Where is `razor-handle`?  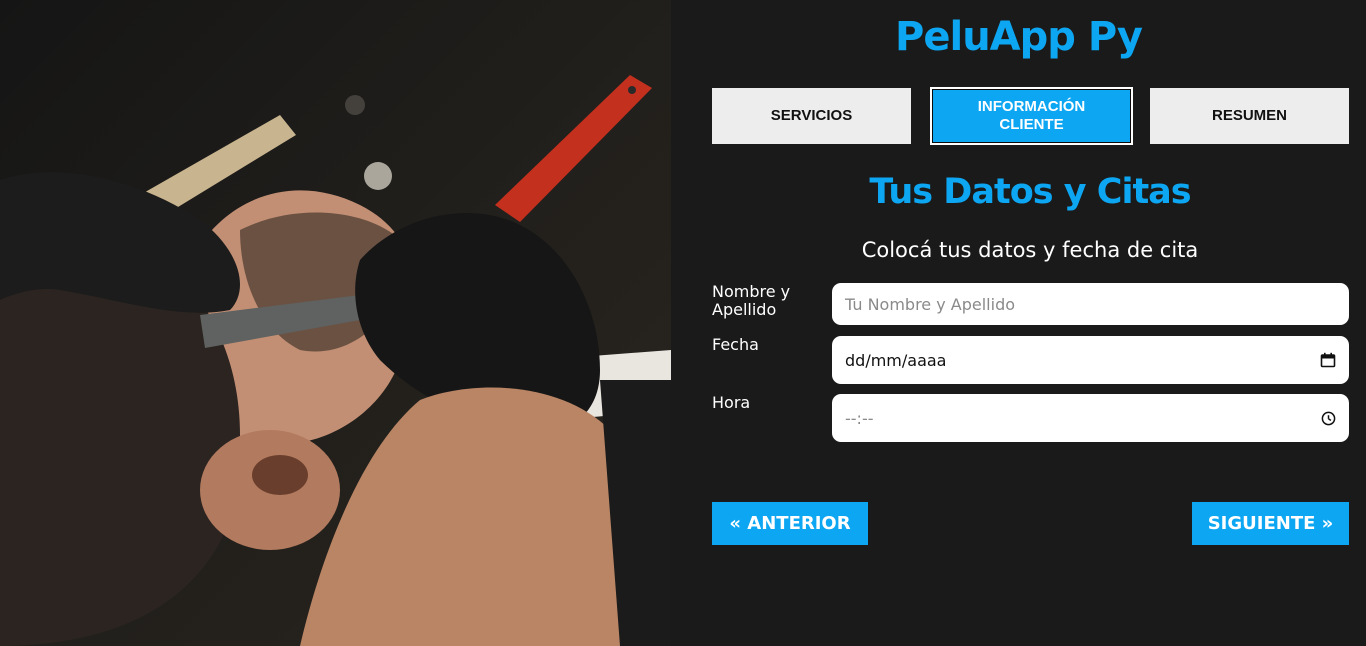
razor-handle is located at coordinates (573, 148).